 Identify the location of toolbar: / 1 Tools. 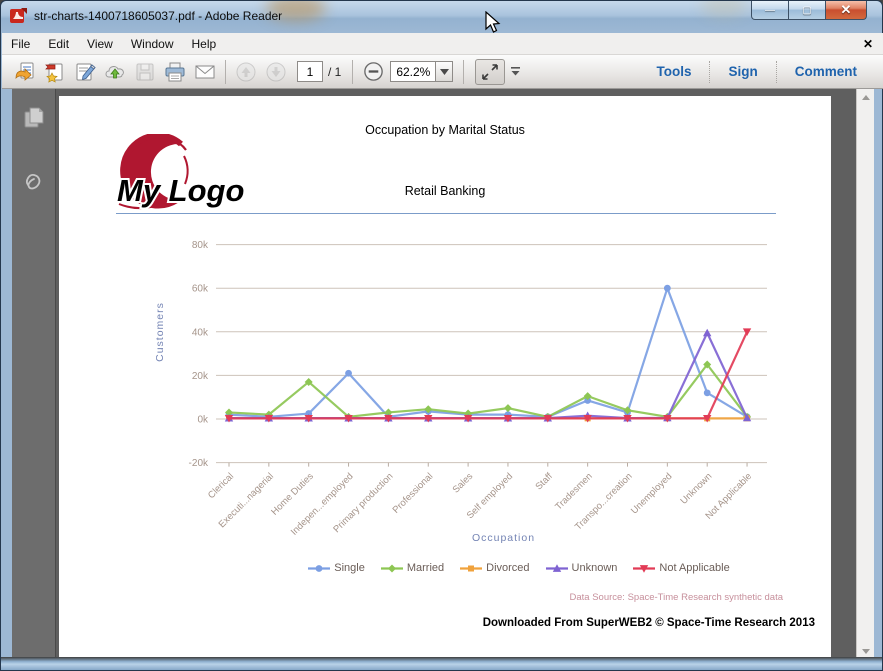
(442, 72).